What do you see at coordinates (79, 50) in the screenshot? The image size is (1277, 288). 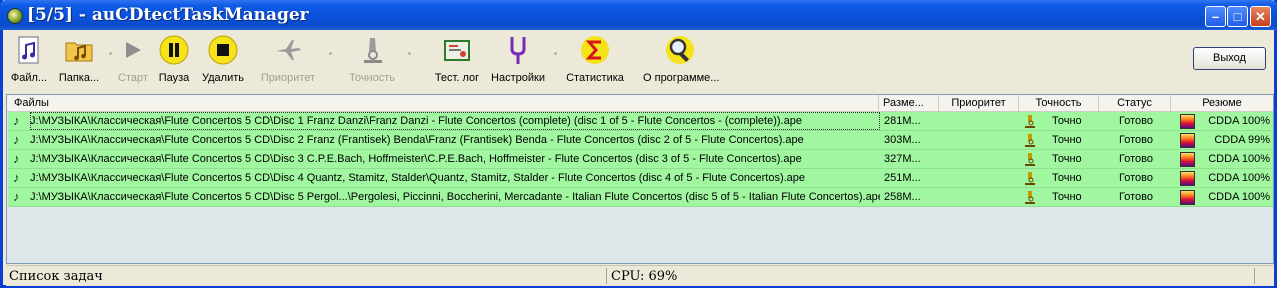 I see `music-folder-icon` at bounding box center [79, 50].